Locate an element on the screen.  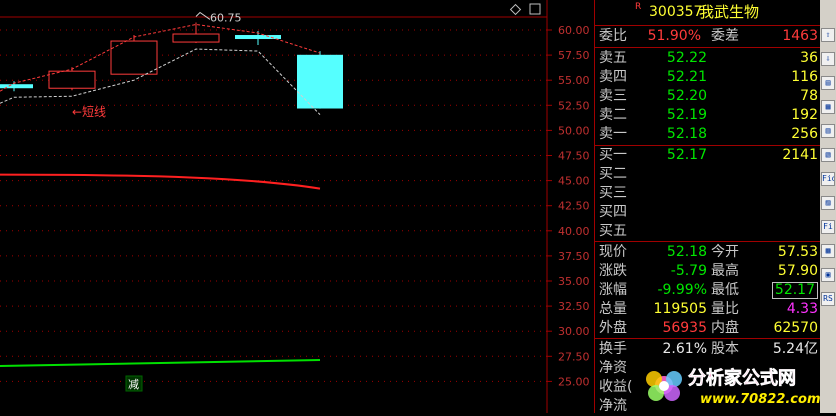
price-tick-label: 52.50 is located at coordinates (574, 105).